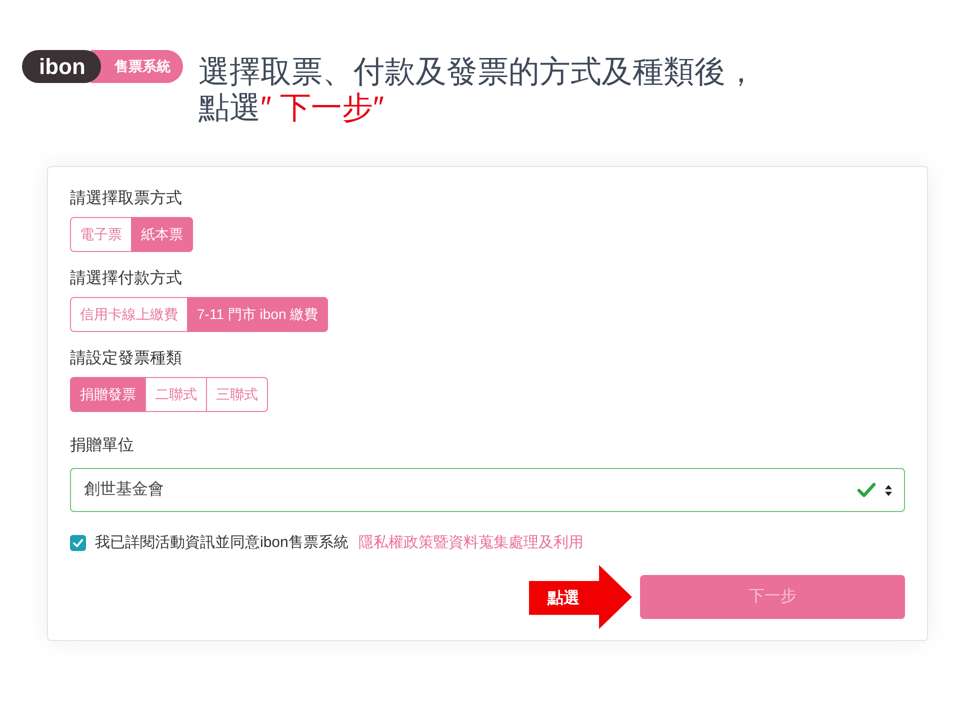 The width and height of the screenshot is (960, 720). I want to click on checkbox, so click(78, 543).